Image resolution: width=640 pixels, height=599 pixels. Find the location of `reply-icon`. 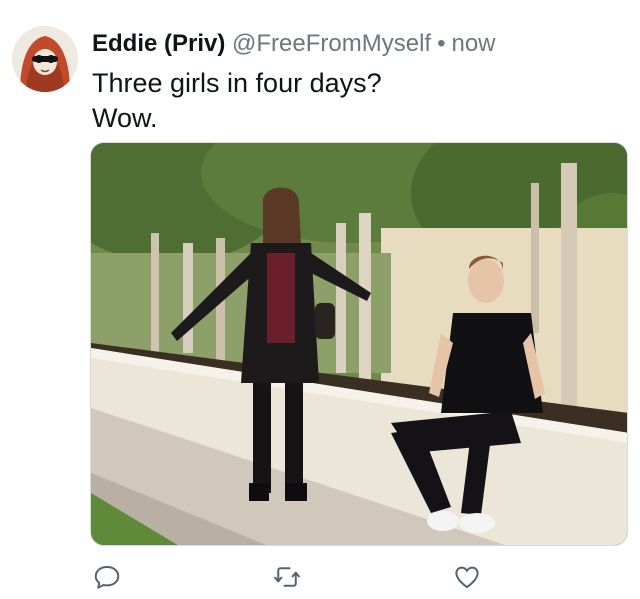

reply-icon is located at coordinates (107, 577).